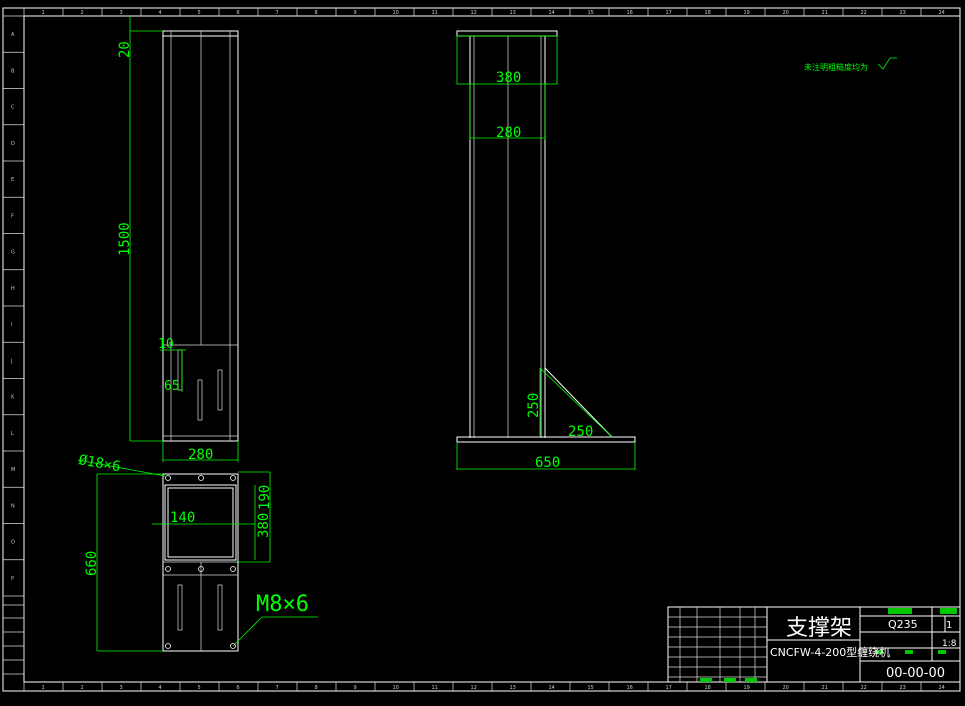  I want to click on left-zone-label: J, so click(11, 361).